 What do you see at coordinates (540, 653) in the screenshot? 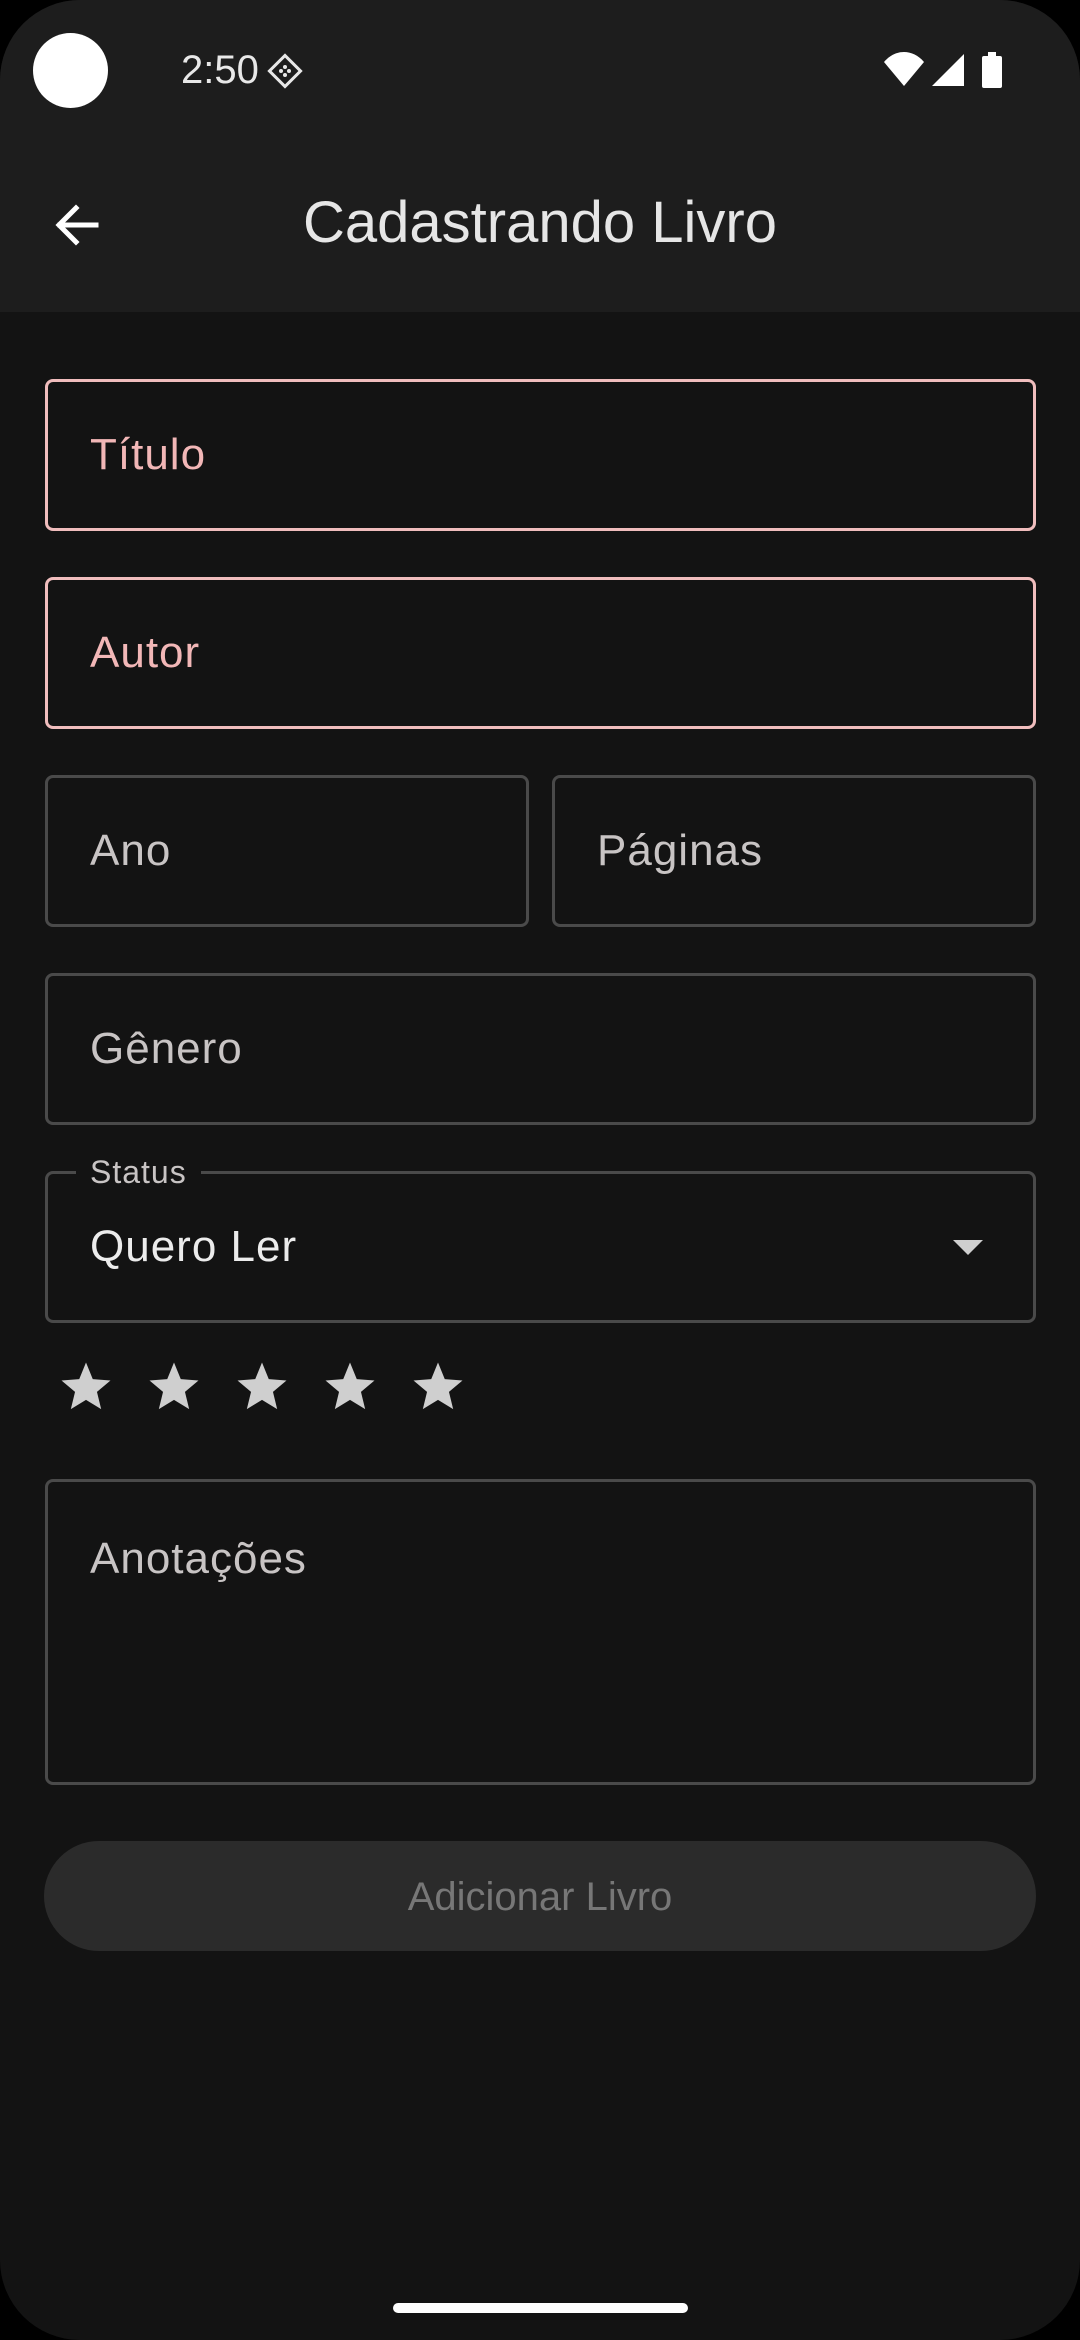
I see `author-field: Autor` at bounding box center [540, 653].